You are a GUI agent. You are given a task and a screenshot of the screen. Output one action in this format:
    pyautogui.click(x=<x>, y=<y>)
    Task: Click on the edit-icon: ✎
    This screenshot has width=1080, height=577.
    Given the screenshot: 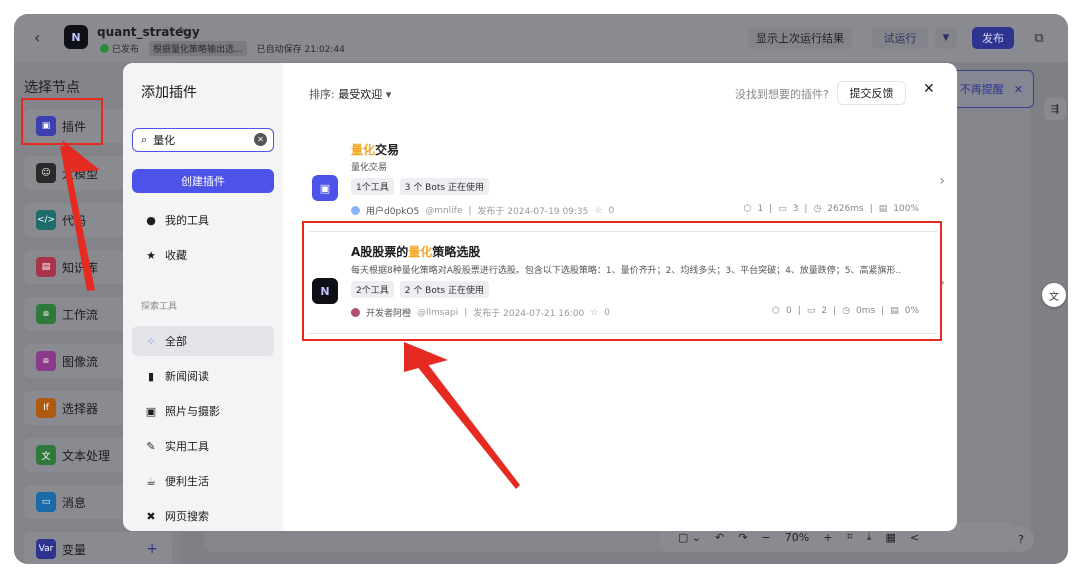 What is the action you would take?
    pyautogui.click(x=182, y=31)
    